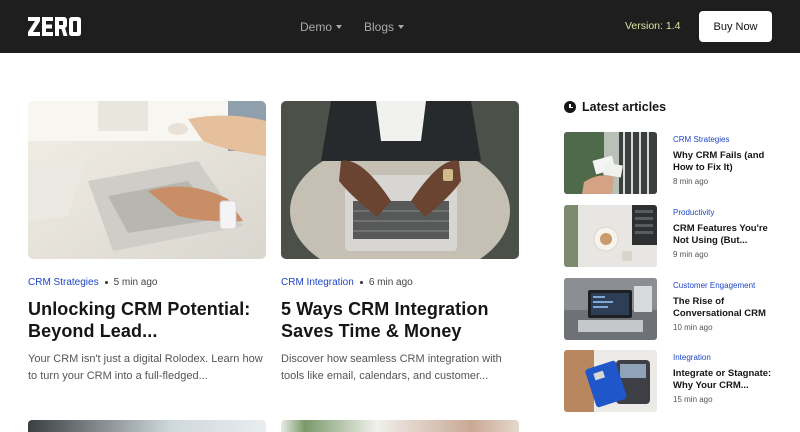 The height and width of the screenshot is (432, 800). What do you see at coordinates (691, 254) in the screenshot?
I see `article-time: 9 min ago` at bounding box center [691, 254].